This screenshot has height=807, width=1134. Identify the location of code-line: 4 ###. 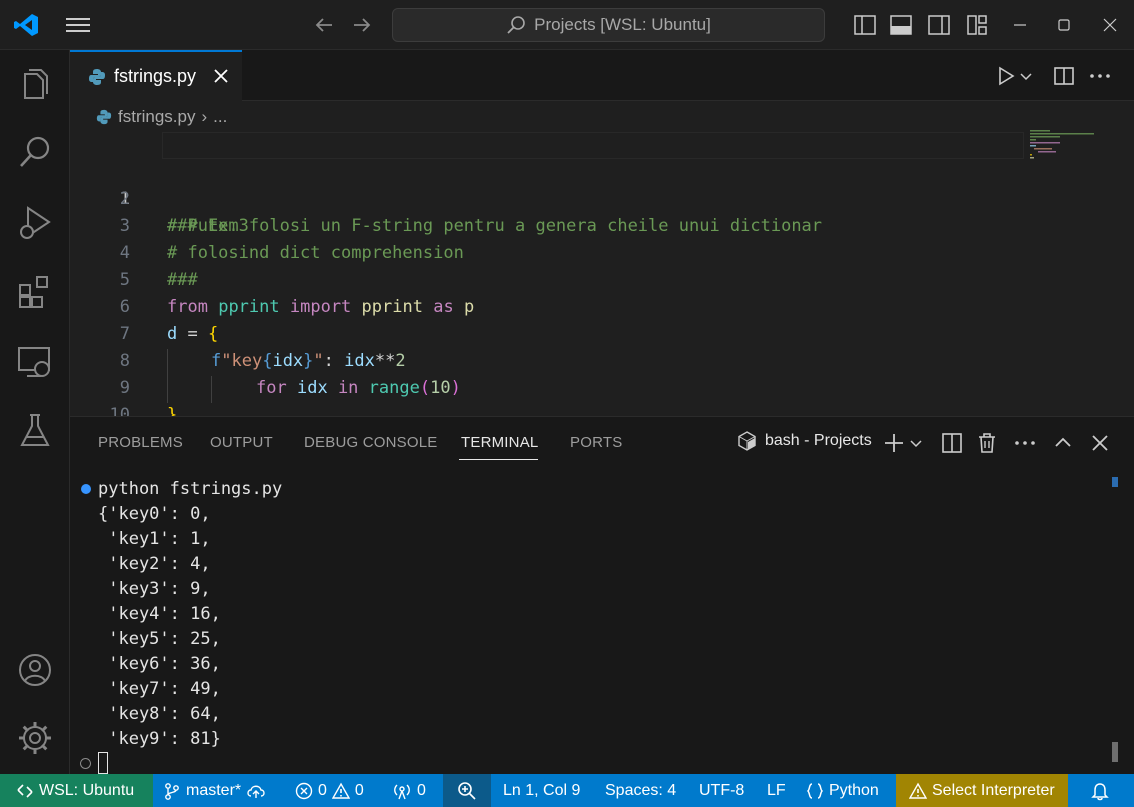
(550, 251).